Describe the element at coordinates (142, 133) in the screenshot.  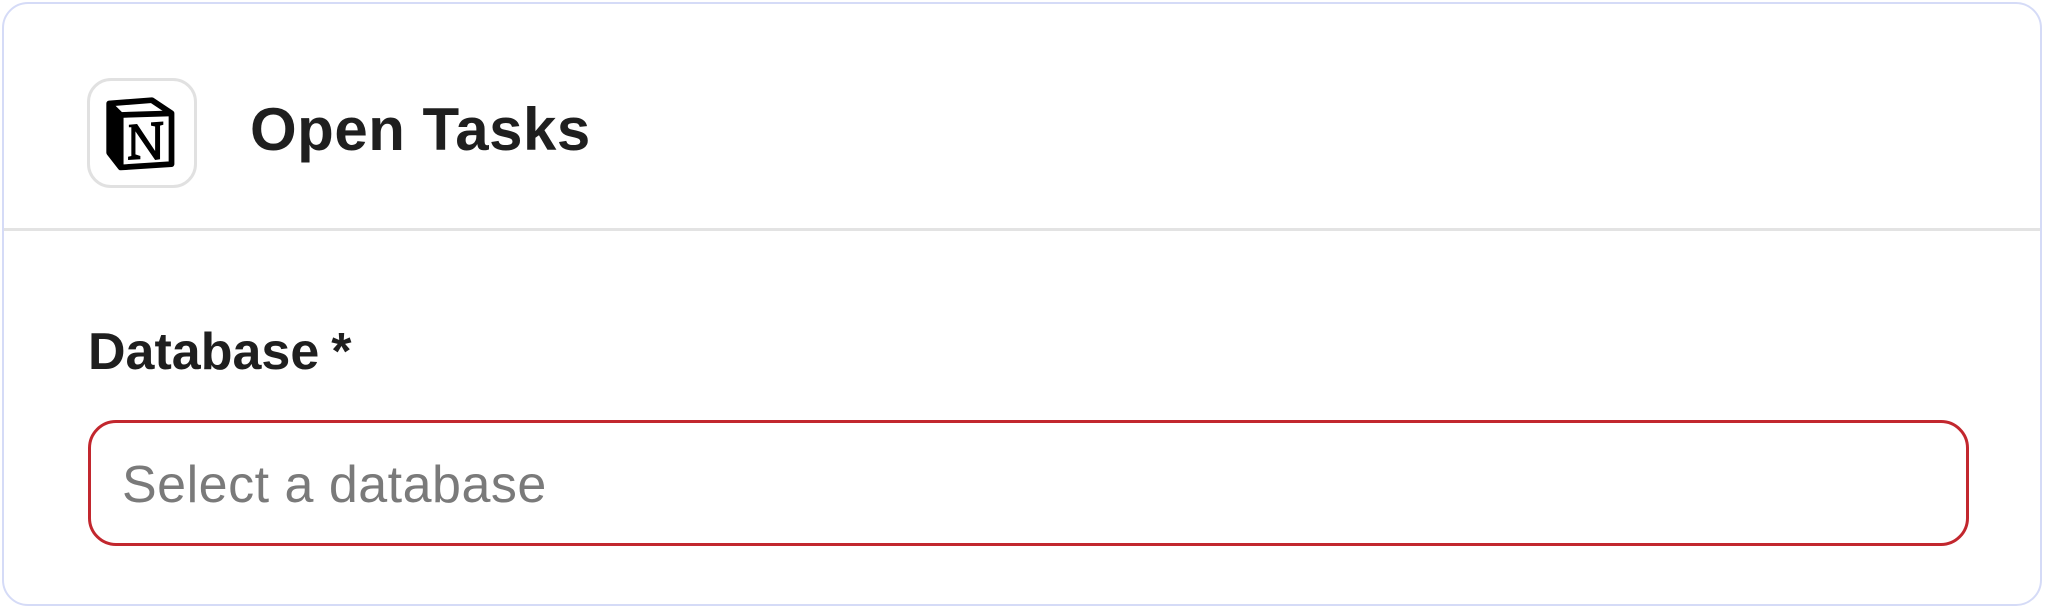
I see `notion-logo-icon` at that location.